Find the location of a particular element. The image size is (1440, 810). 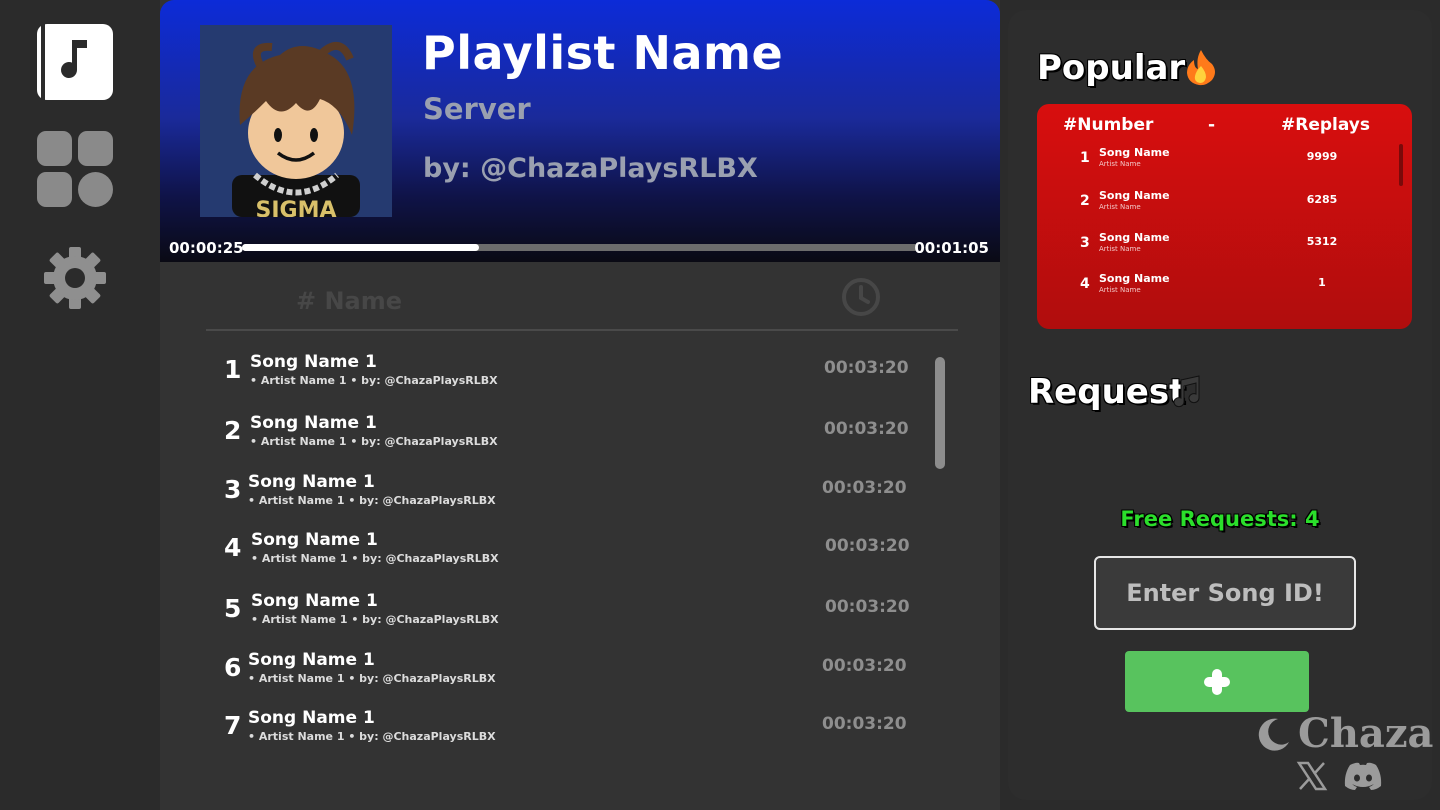

progress-fill is located at coordinates (360, 247).